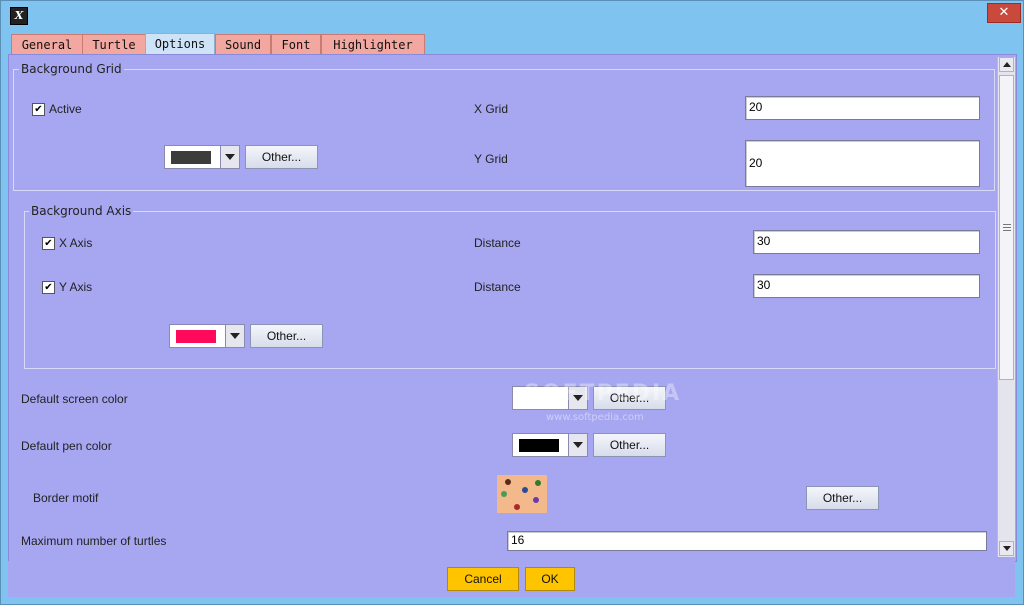 This screenshot has height=605, width=1024. What do you see at coordinates (19, 16) in the screenshot?
I see `app-icon: X` at bounding box center [19, 16].